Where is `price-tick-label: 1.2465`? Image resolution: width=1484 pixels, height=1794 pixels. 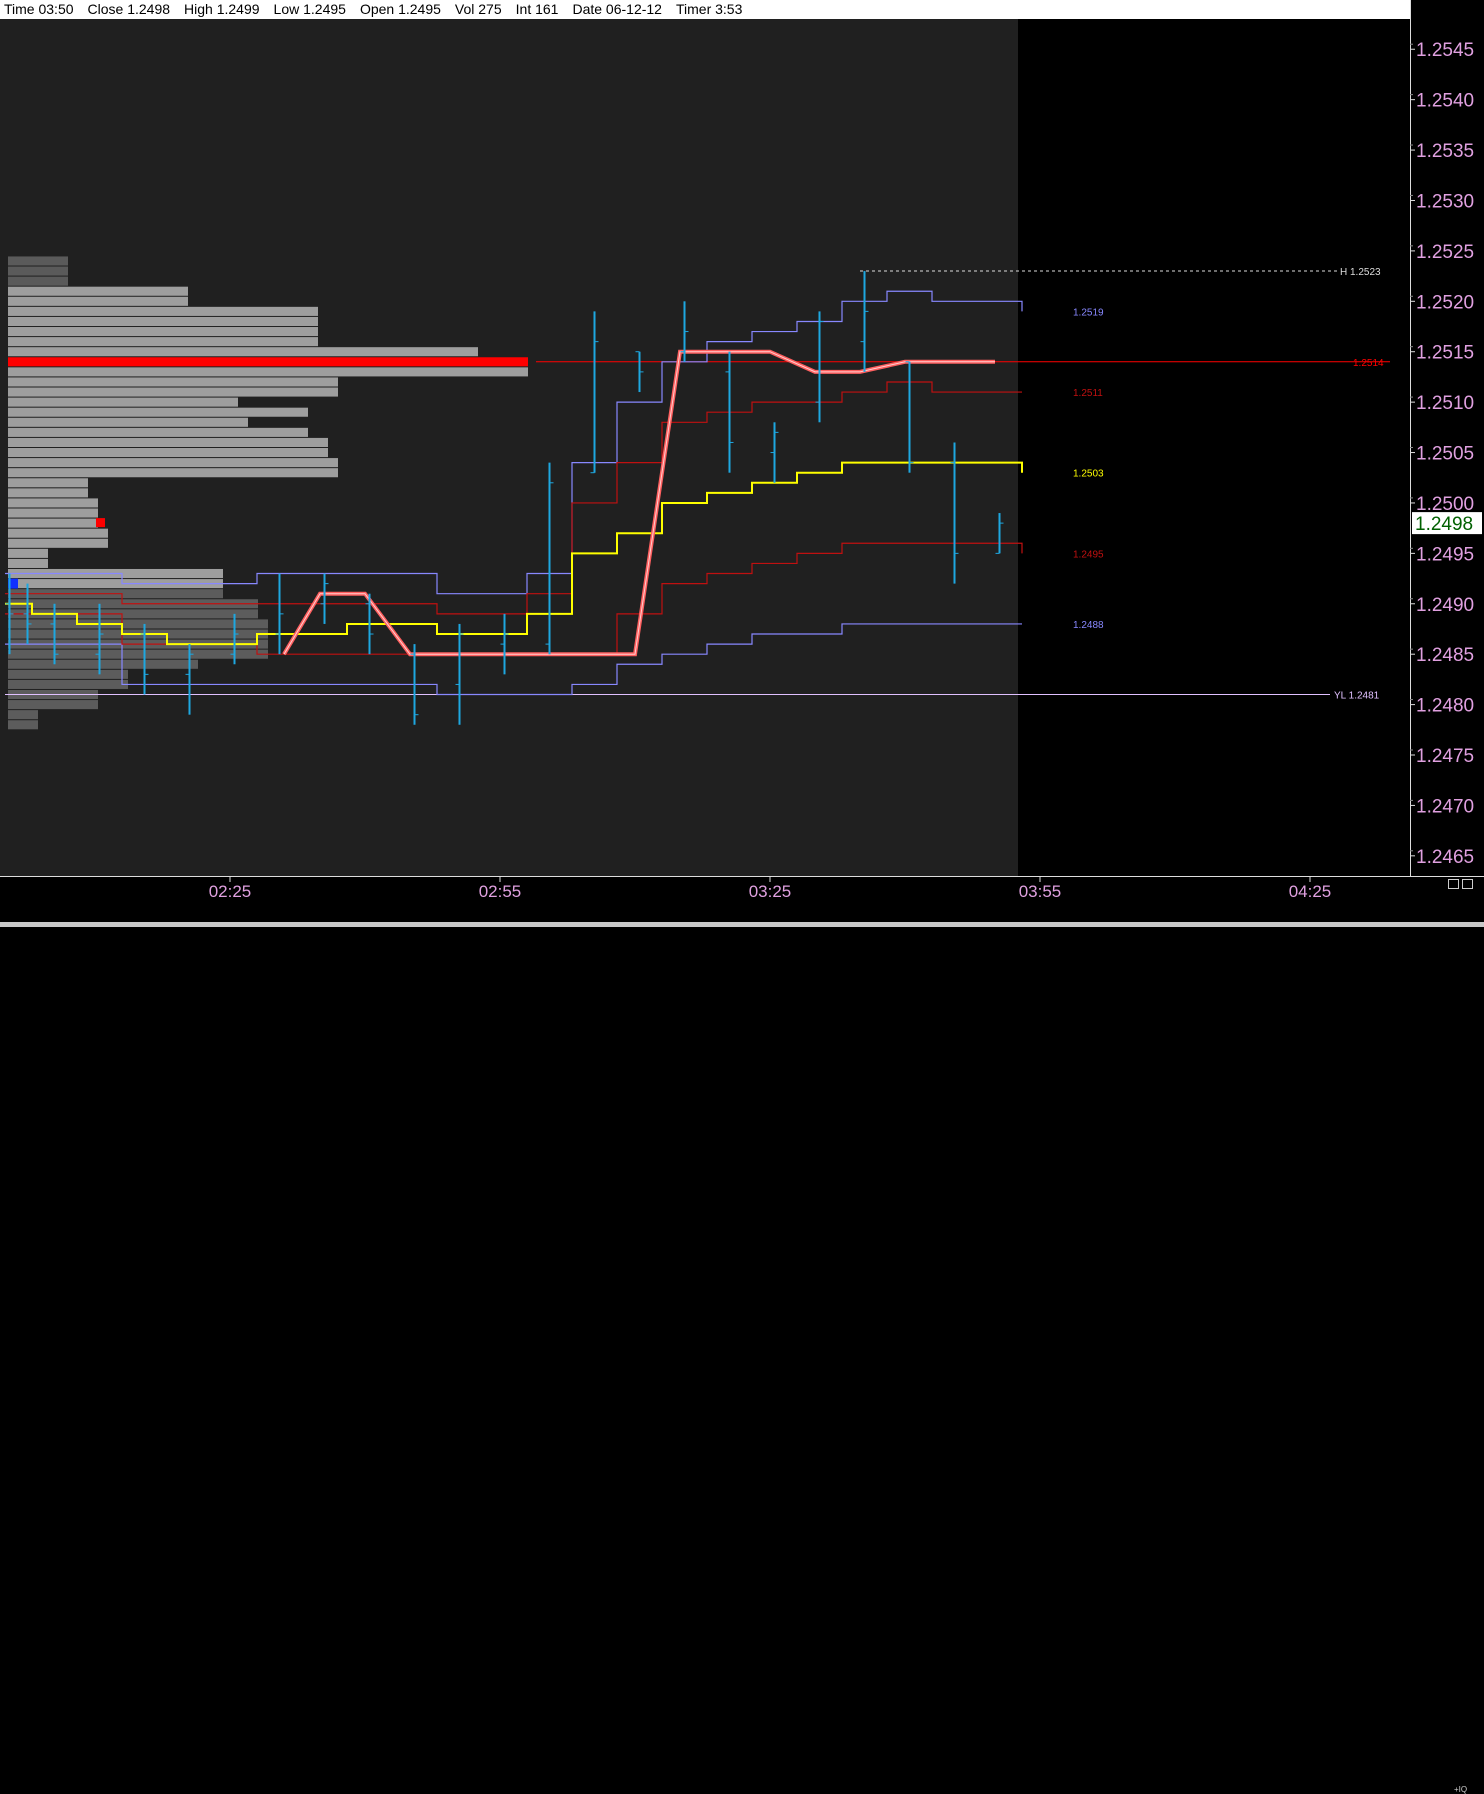 price-tick-label: 1.2465 is located at coordinates (1445, 857).